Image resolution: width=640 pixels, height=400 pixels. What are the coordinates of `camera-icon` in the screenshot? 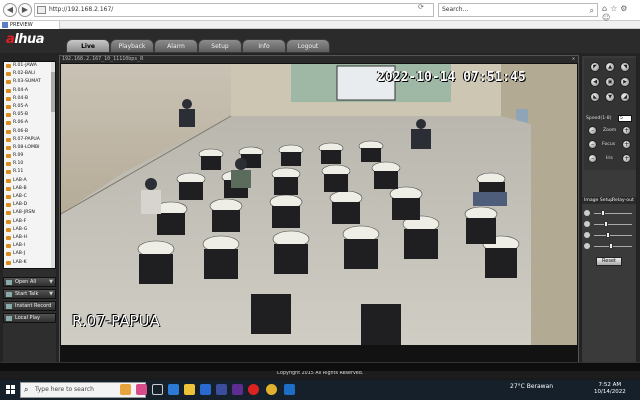 It's located at (8, 213).